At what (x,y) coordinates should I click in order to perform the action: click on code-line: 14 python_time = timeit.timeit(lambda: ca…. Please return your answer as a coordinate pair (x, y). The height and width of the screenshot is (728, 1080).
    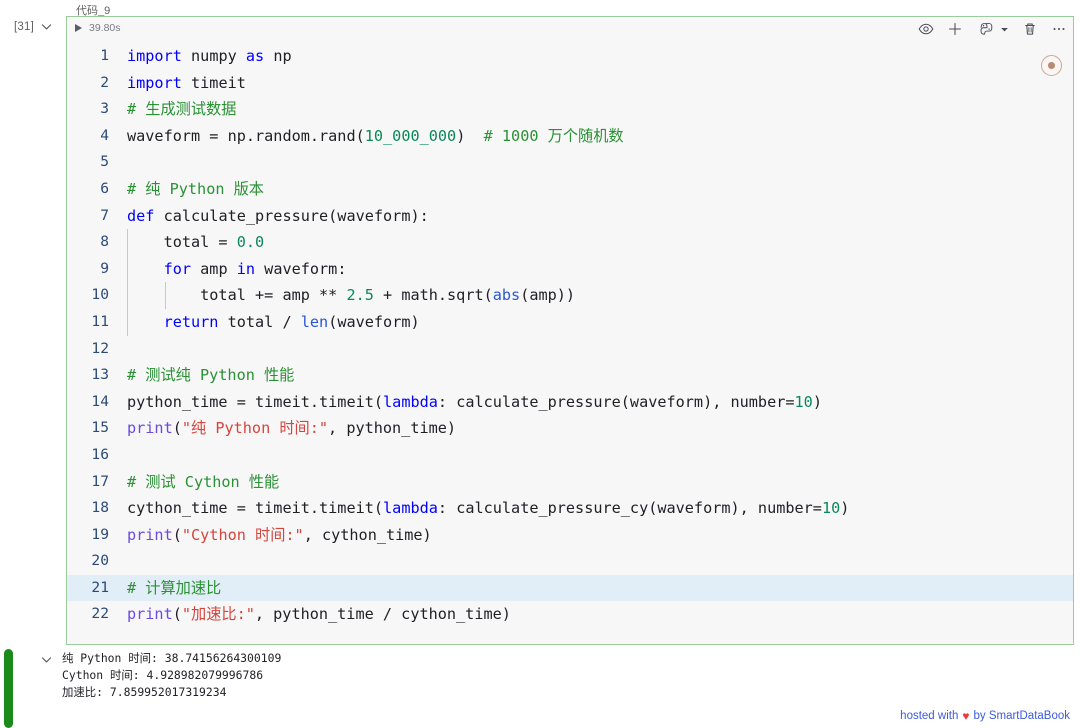
    Looking at the image, I should click on (570, 402).